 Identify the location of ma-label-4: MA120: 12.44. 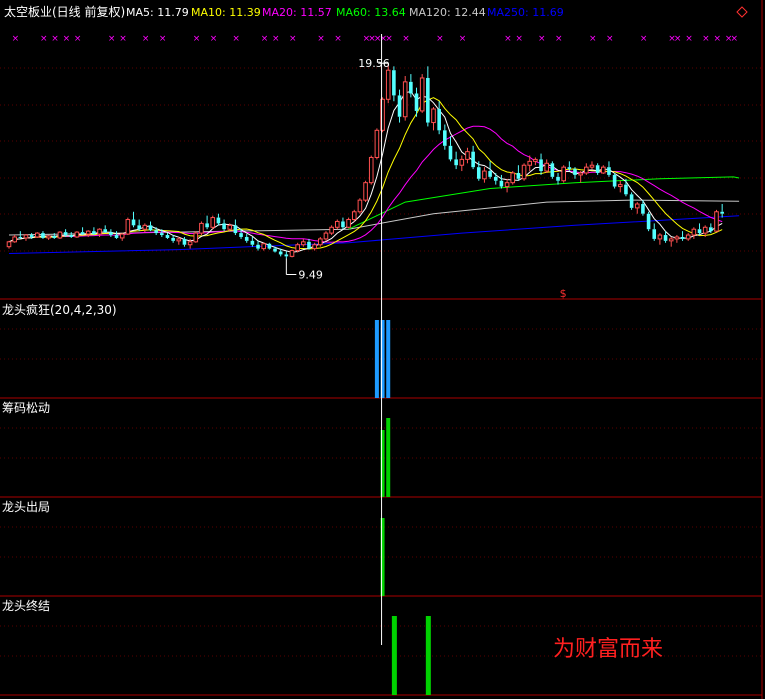
(447, 12).